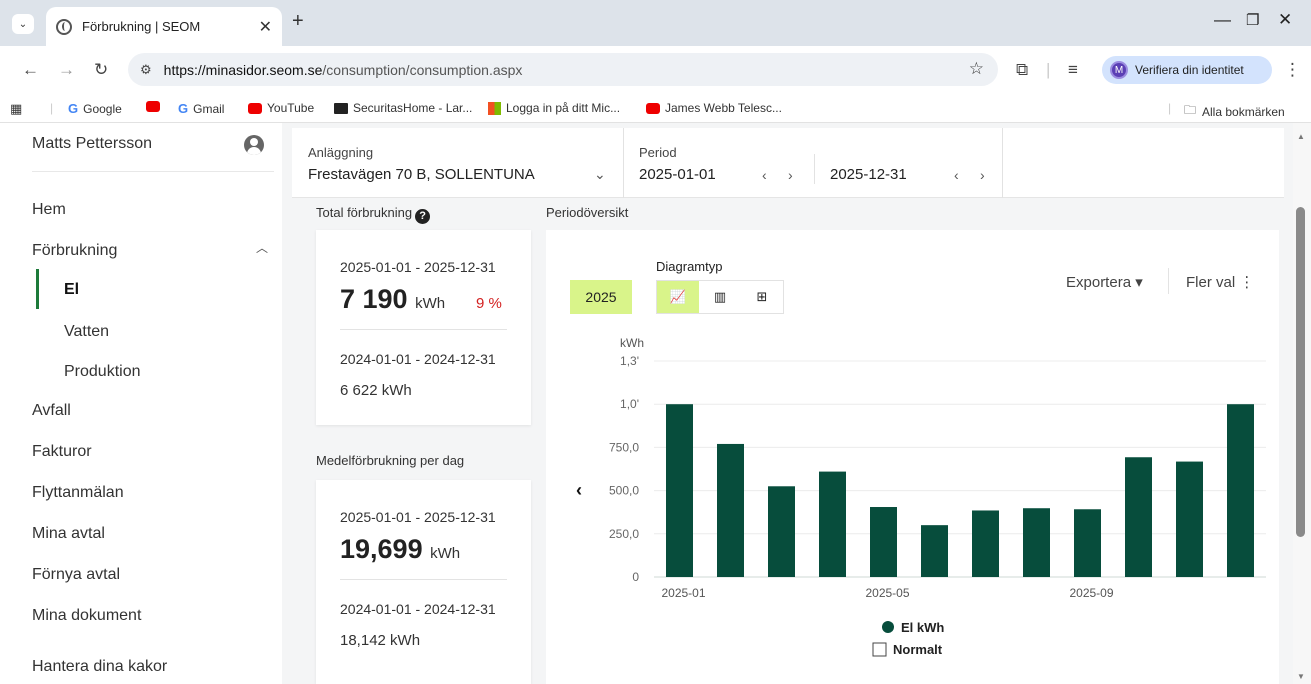  Describe the element at coordinates (1104, 282) in the screenshot. I see `export-menu: Exportera ▾` at that location.